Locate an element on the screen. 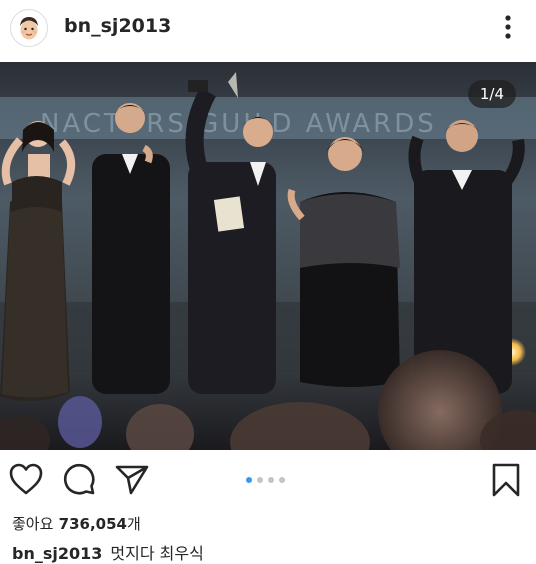  bookmark-icon is located at coordinates (506, 480).